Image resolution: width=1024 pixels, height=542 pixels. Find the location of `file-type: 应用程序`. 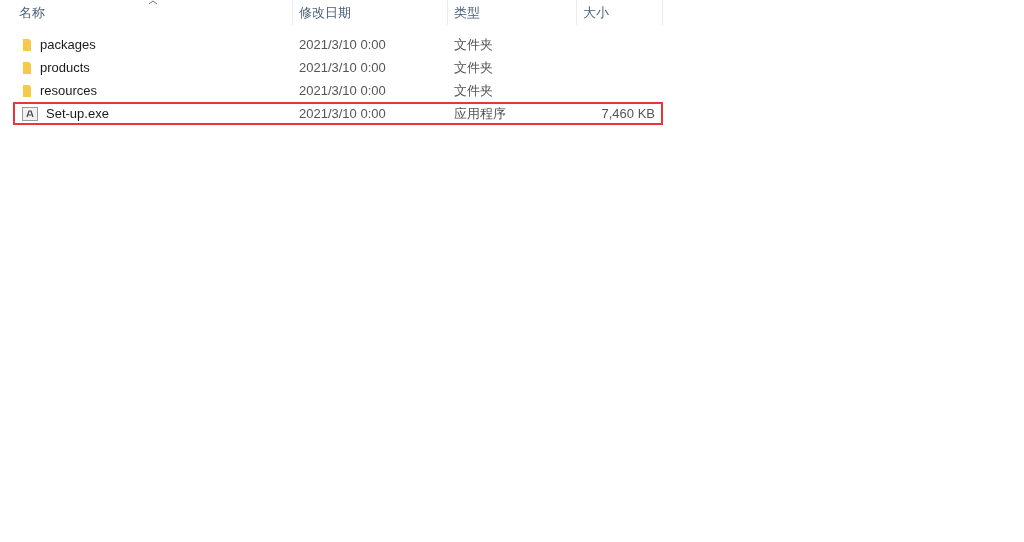

file-type: 应用程序 is located at coordinates (480, 113).